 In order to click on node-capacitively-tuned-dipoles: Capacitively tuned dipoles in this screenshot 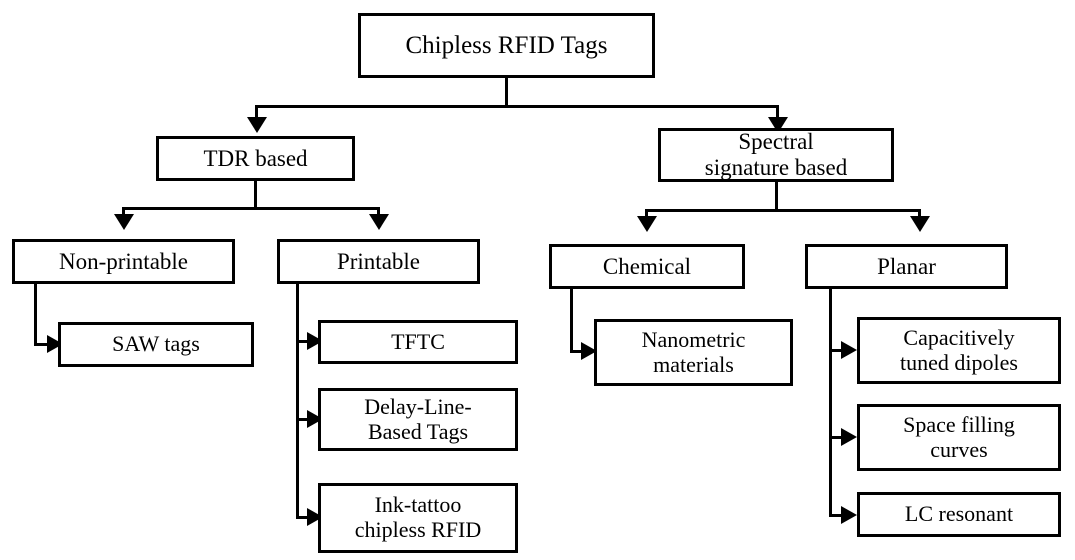, I will do `click(959, 350)`.